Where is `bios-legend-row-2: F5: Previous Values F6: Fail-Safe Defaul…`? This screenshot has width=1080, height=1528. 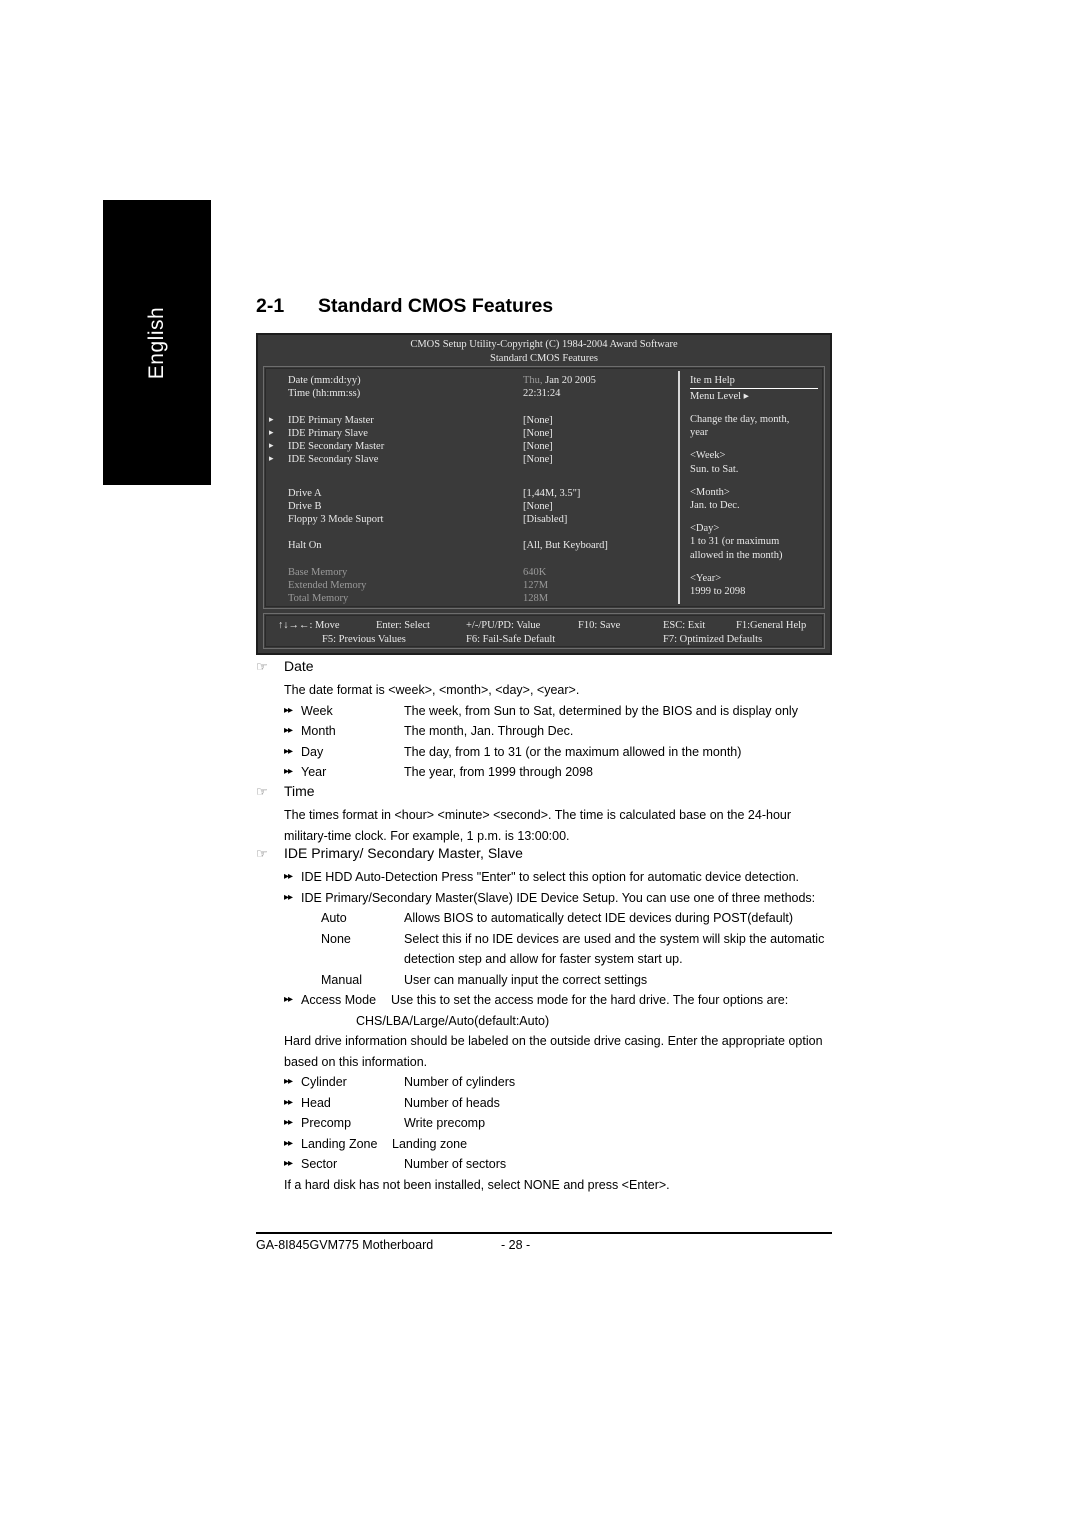
bios-legend-row-2: F5: Previous Values F6: Fail-Safe Defaul… is located at coordinates (544, 640).